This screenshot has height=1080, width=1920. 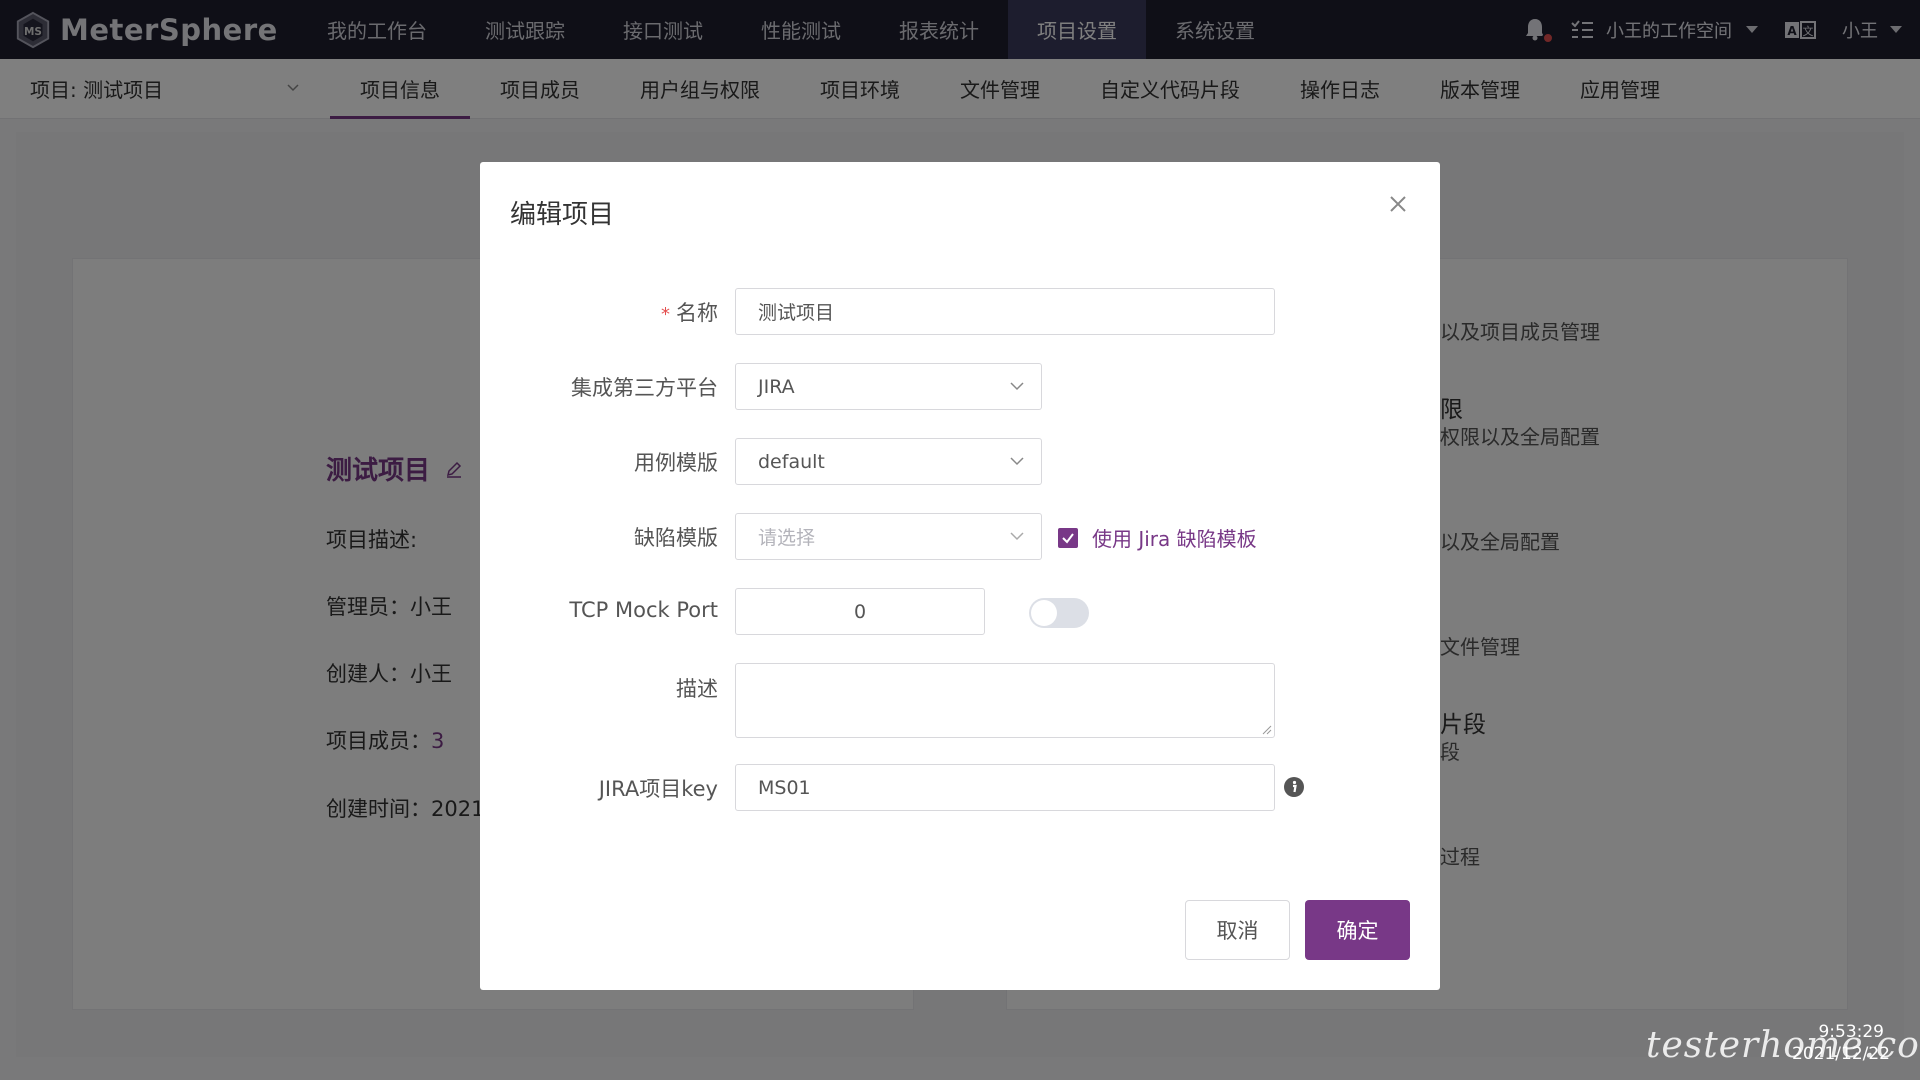 I want to click on name-label-text: 名称, so click(x=697, y=313).